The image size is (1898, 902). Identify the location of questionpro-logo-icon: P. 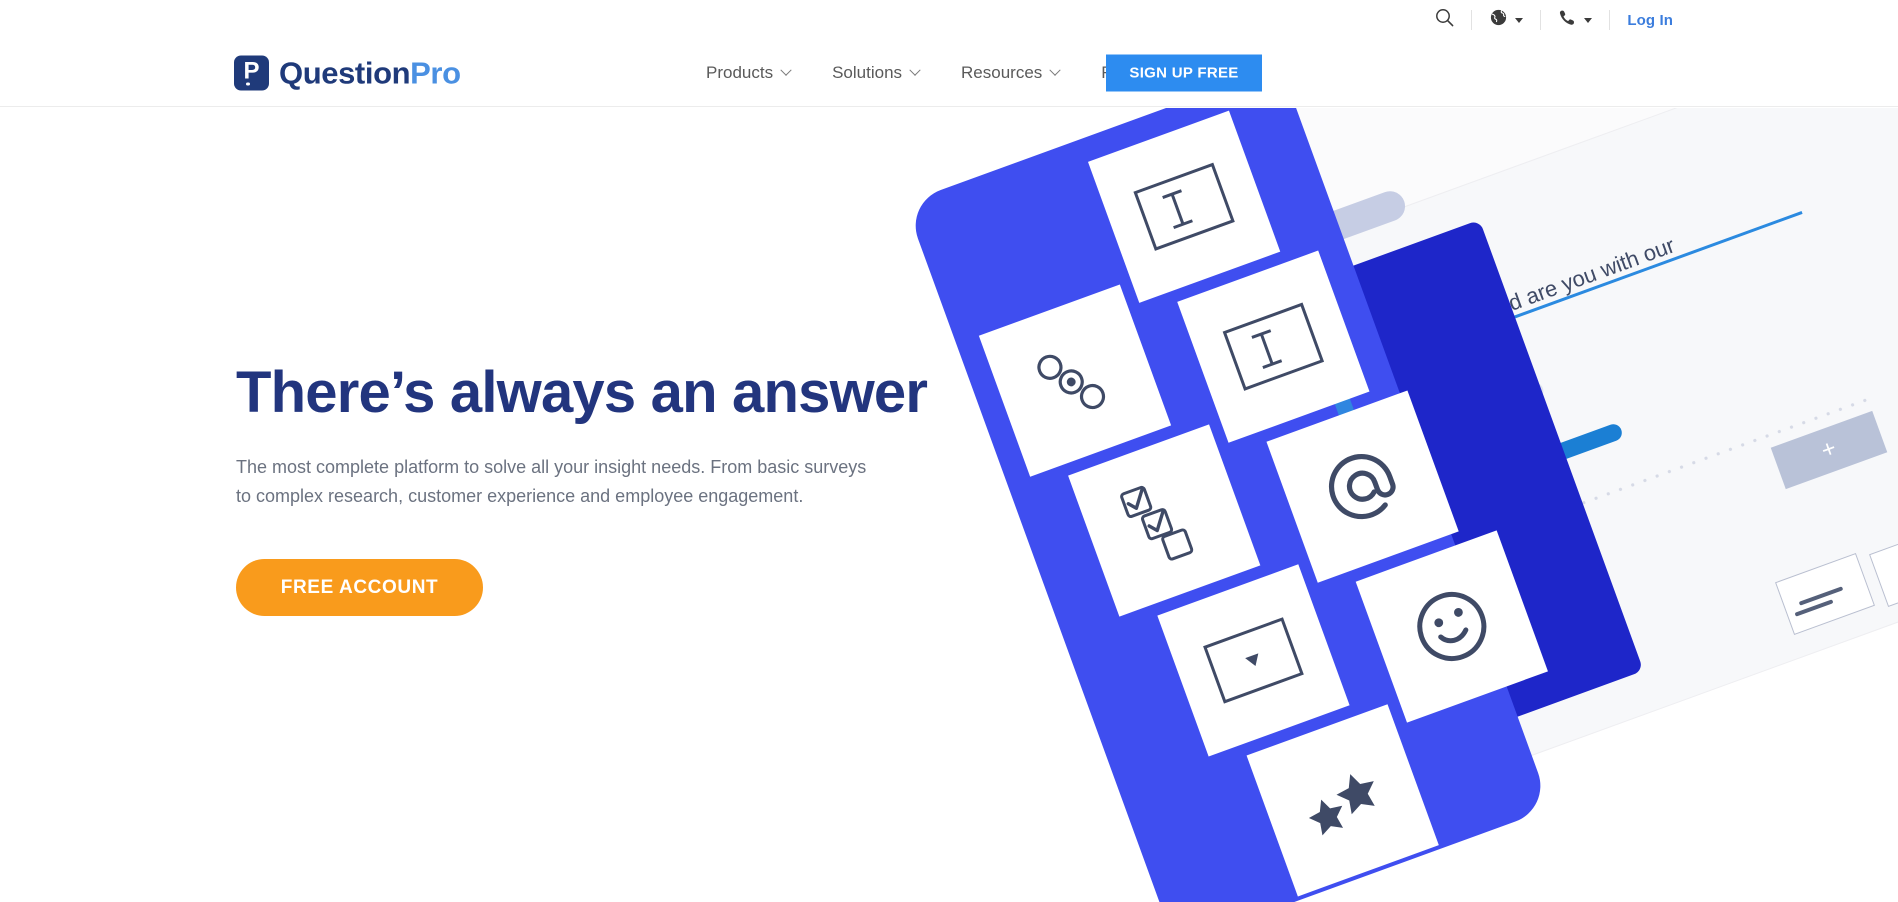
(251, 73).